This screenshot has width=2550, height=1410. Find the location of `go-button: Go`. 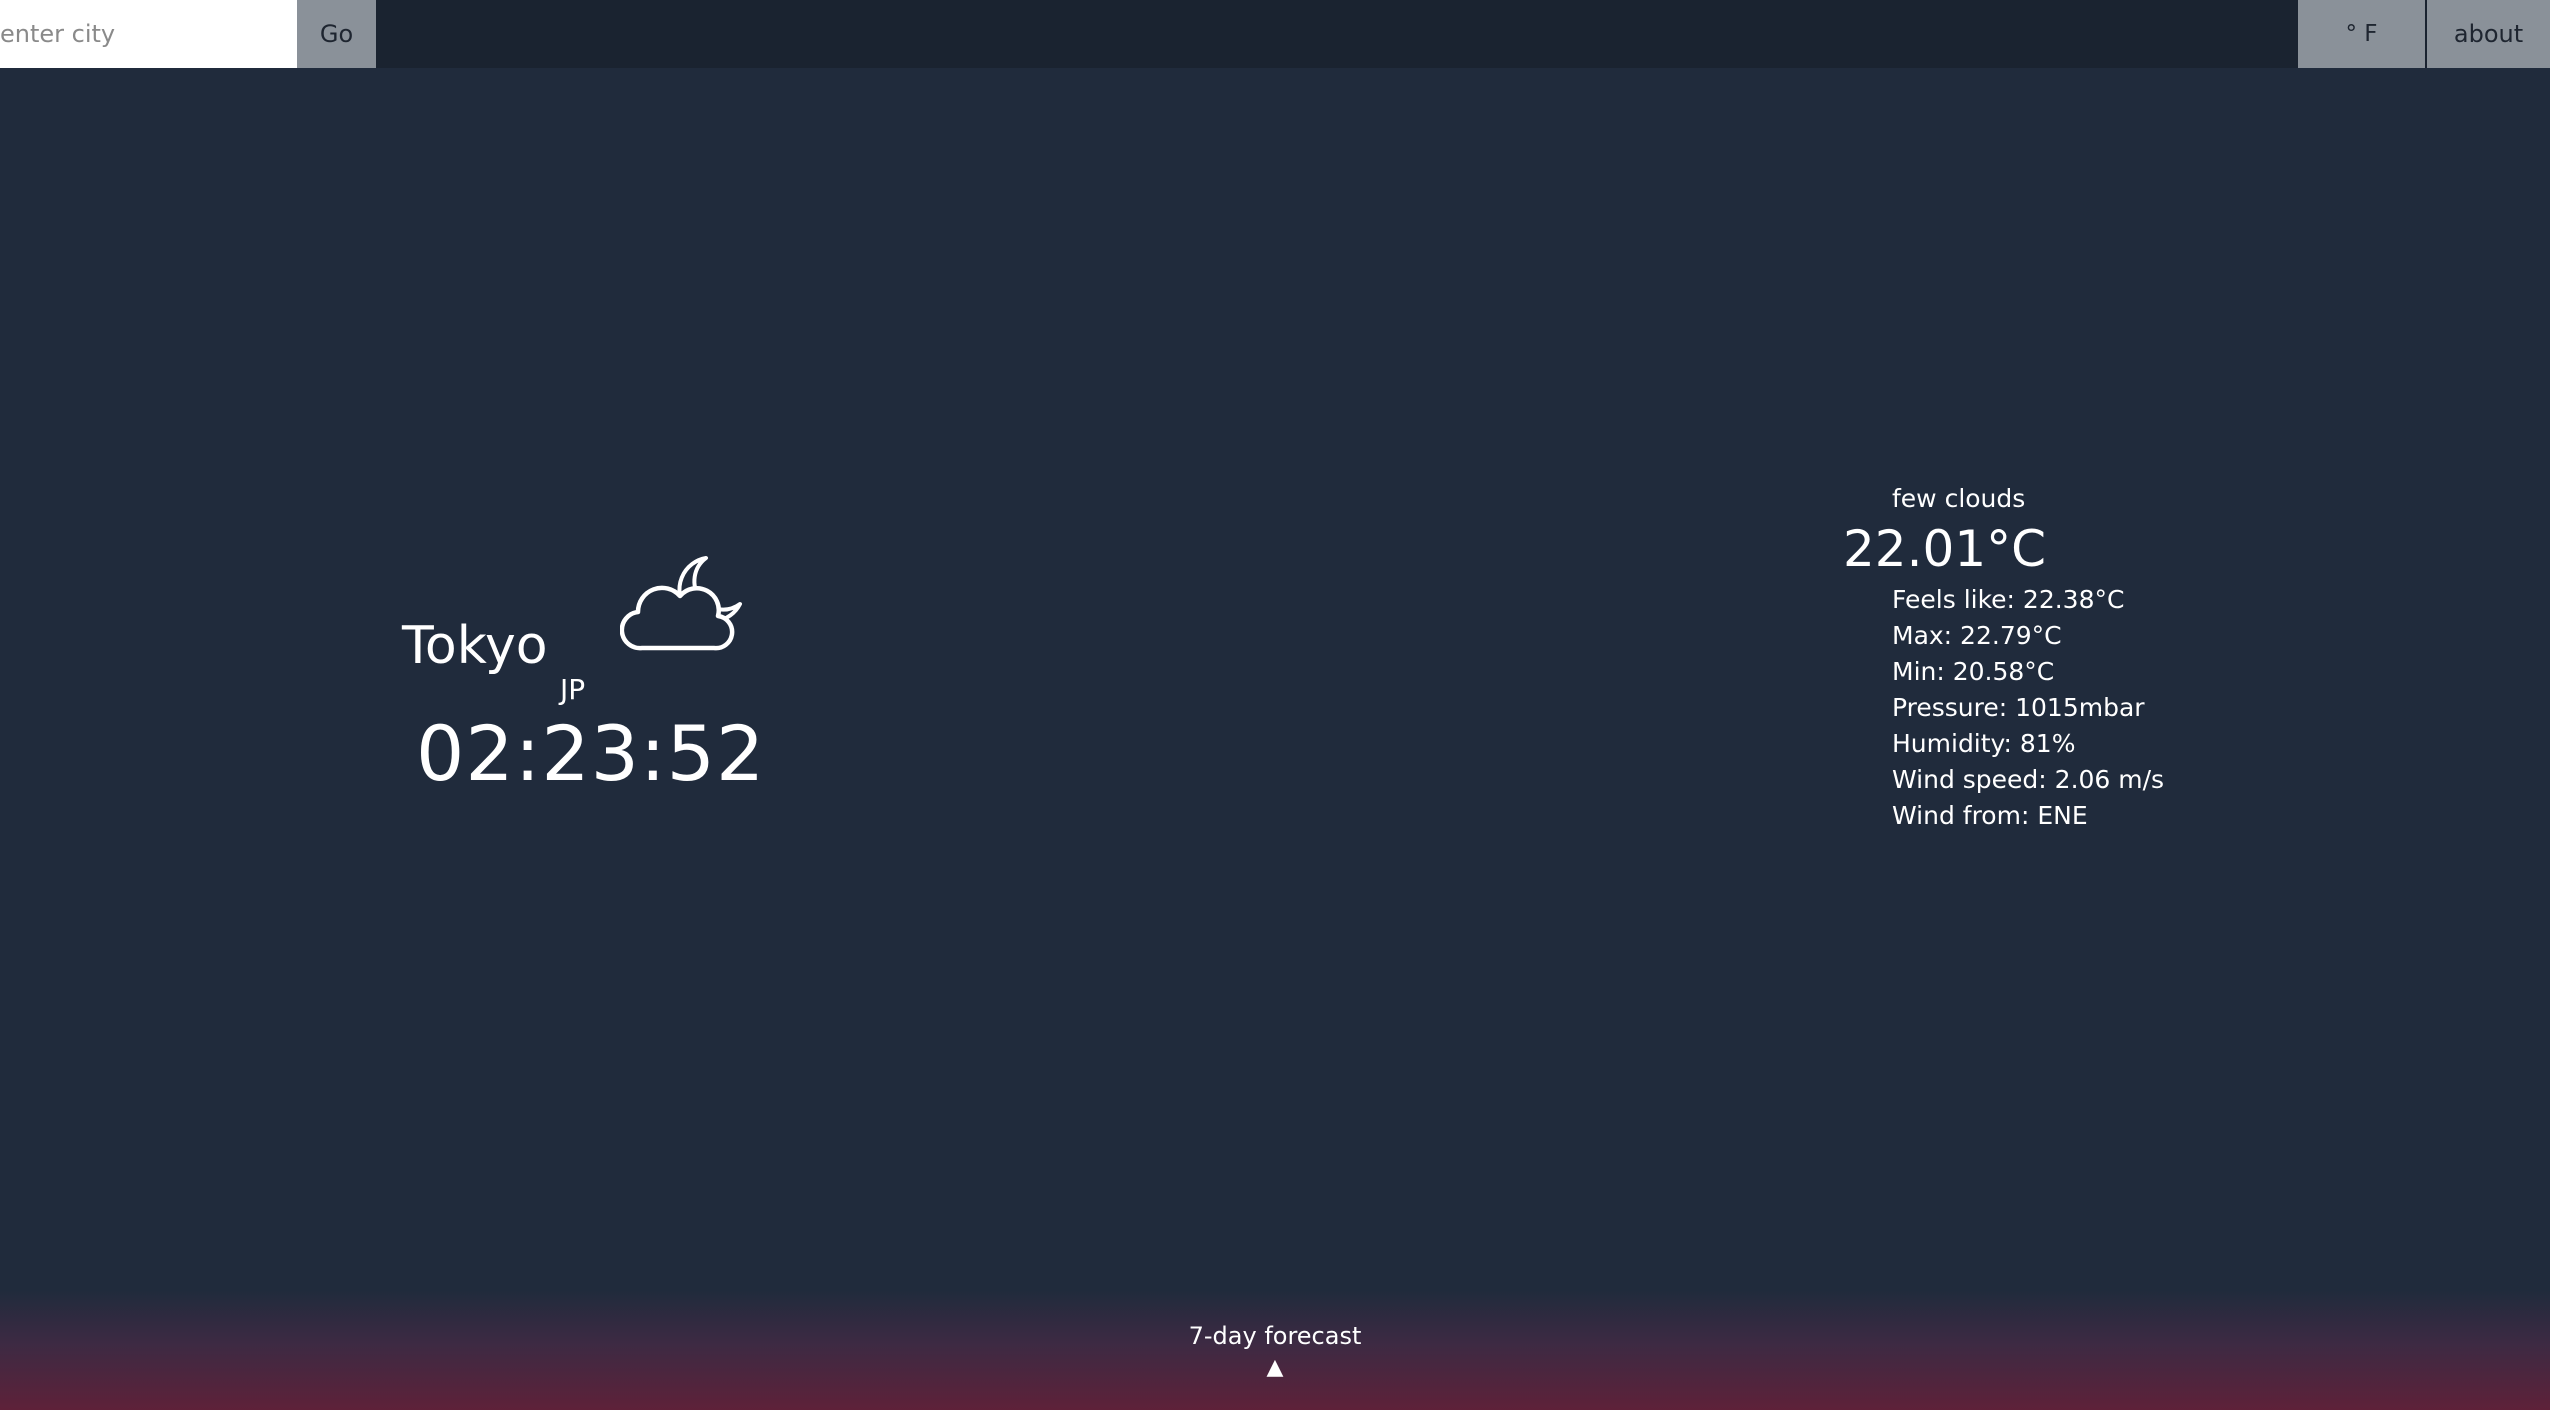

go-button: Go is located at coordinates (336, 34).